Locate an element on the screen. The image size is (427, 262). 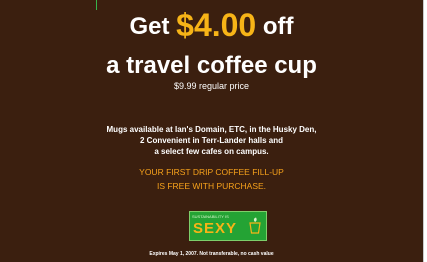
coupon-headline: Get $4.00 off is located at coordinates (211, 26).